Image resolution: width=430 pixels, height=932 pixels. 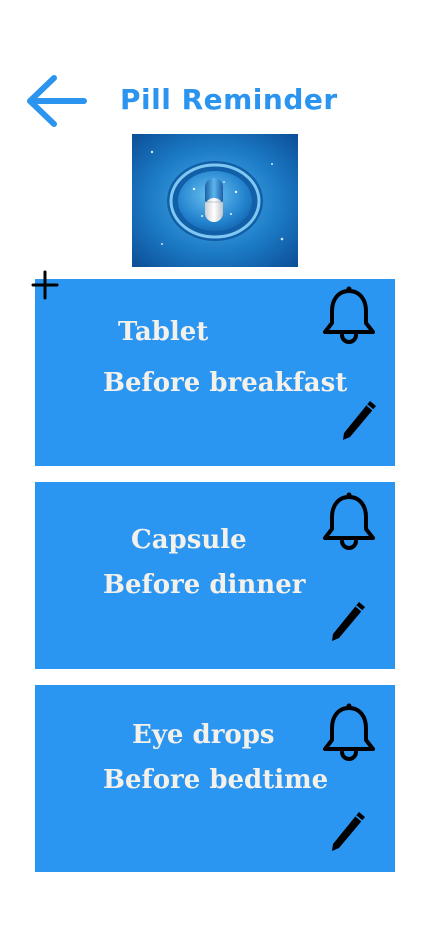 I want to click on reminder-name: Capsule, so click(x=189, y=540).